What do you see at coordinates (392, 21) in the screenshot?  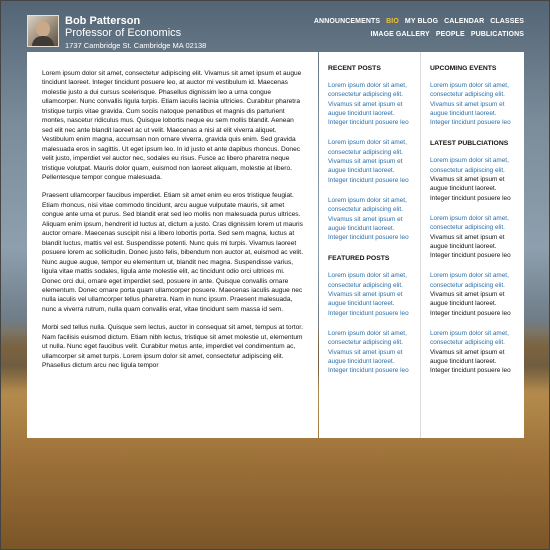 I see `nav-bio: BIO` at bounding box center [392, 21].